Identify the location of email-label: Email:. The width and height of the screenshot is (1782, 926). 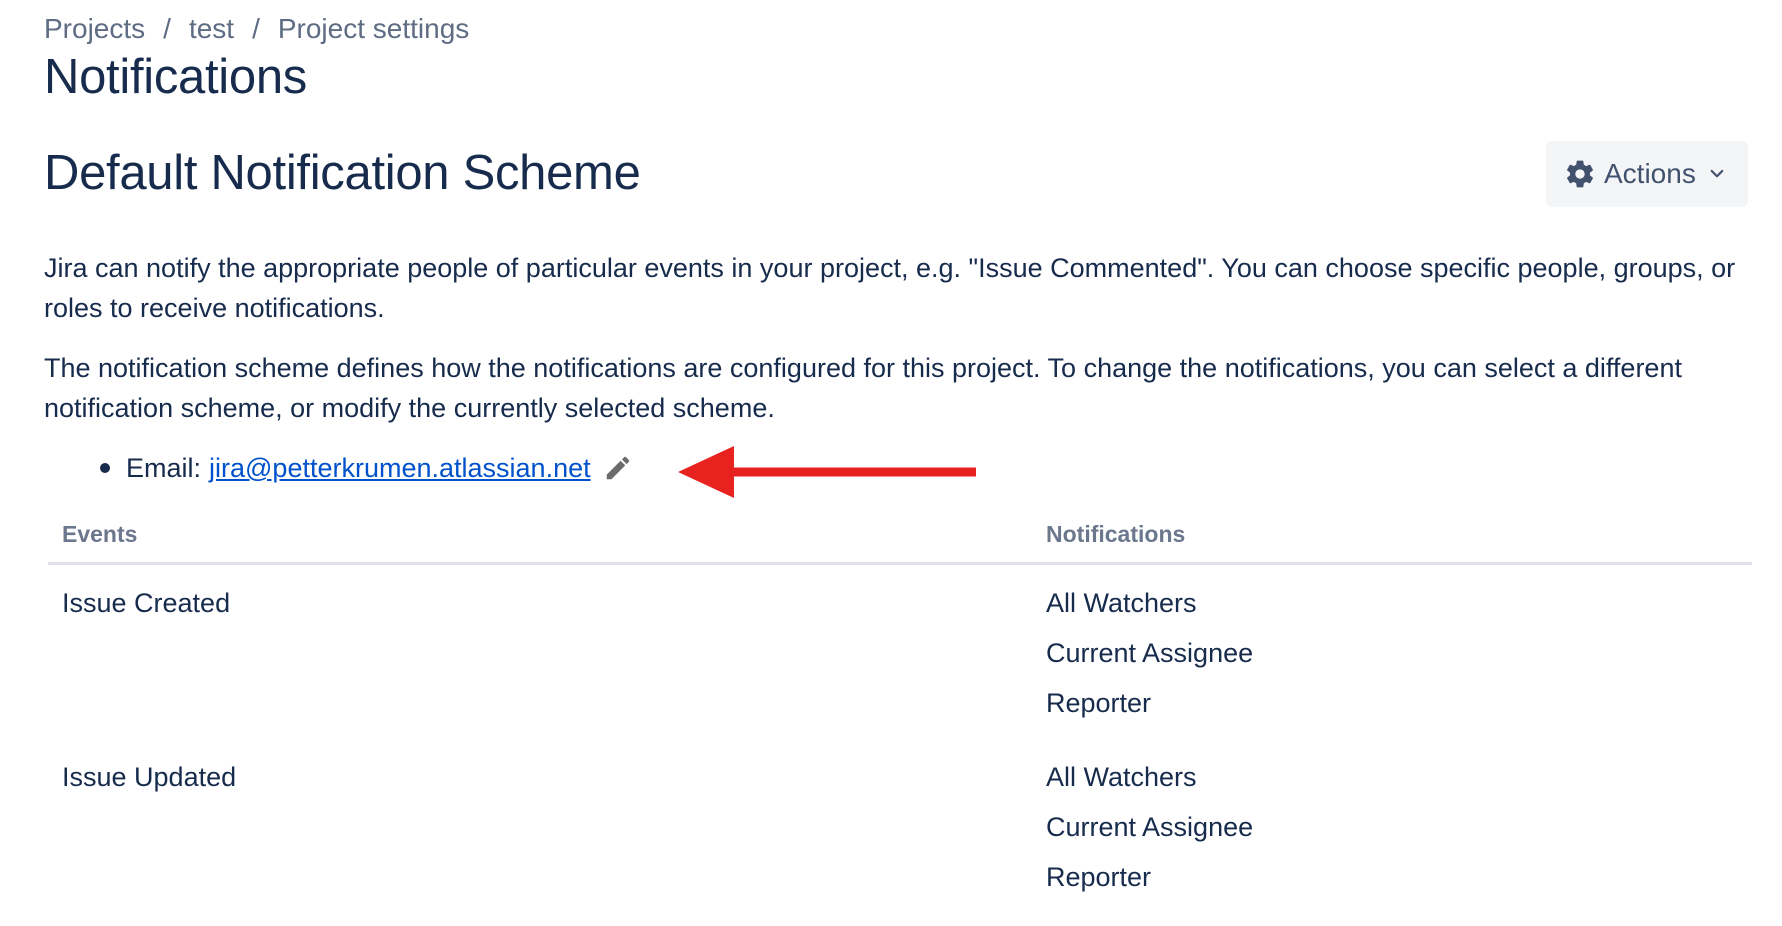
(164, 468).